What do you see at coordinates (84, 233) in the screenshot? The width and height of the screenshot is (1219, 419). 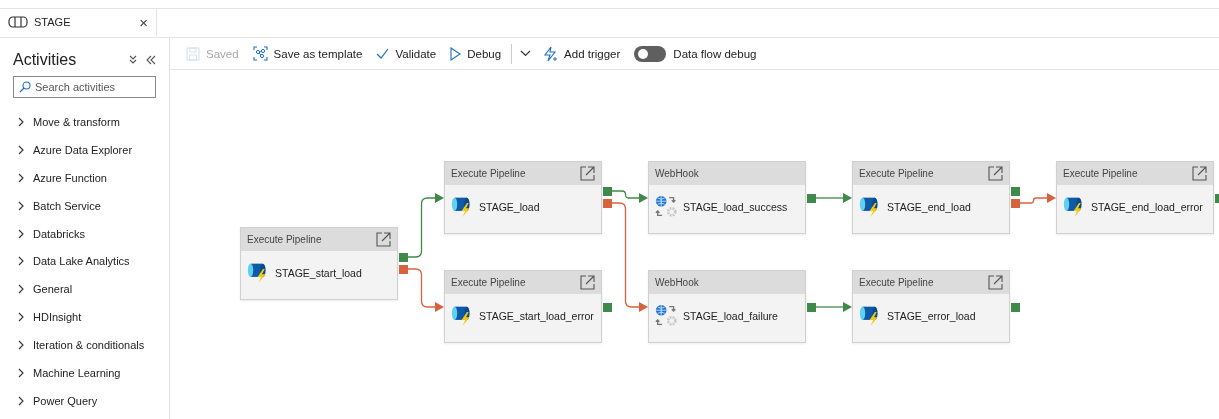 I see `activity-group: Databricks` at bounding box center [84, 233].